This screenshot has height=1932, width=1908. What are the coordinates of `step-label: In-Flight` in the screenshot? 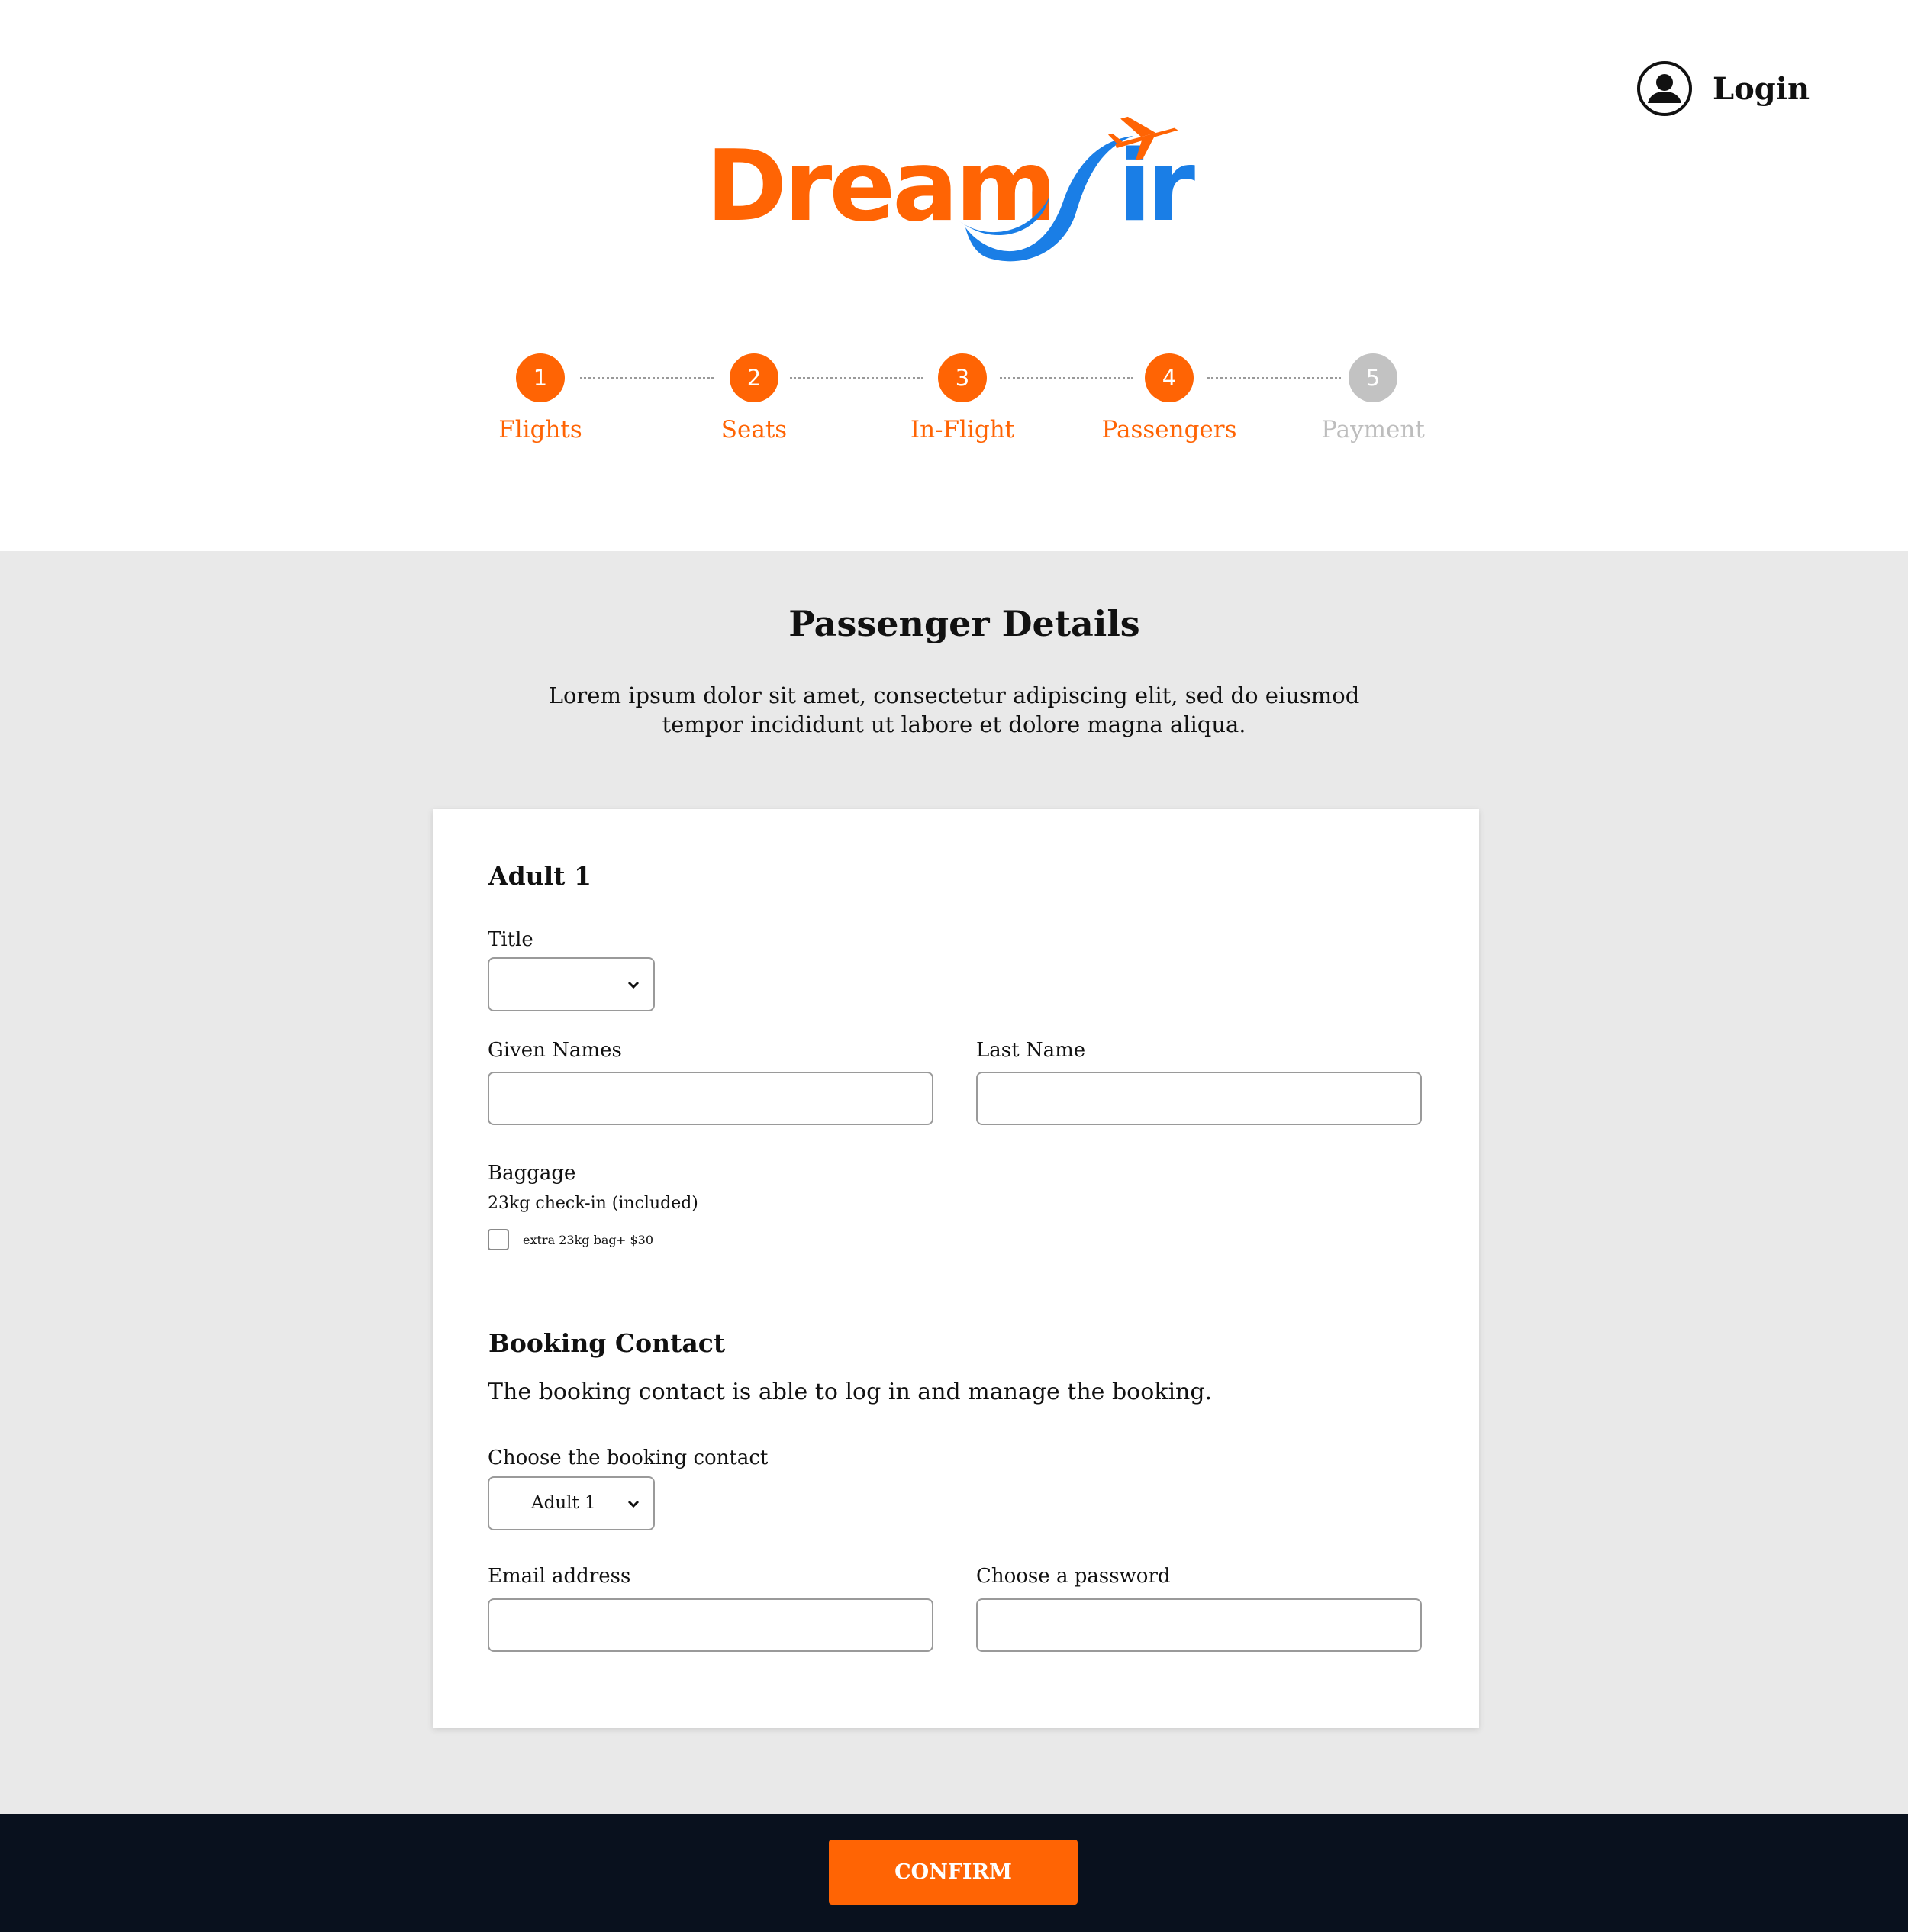 It's located at (962, 429).